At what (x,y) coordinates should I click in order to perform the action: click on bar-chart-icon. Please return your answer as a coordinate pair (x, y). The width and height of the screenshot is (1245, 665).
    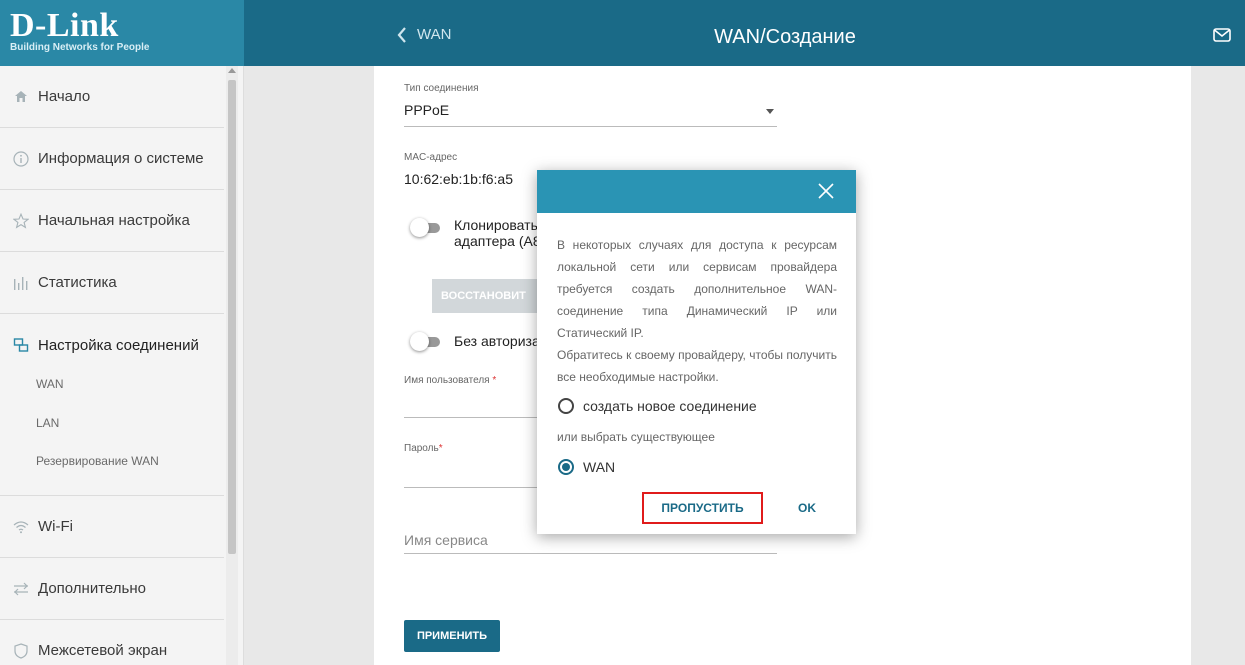
    Looking at the image, I should click on (21, 283).